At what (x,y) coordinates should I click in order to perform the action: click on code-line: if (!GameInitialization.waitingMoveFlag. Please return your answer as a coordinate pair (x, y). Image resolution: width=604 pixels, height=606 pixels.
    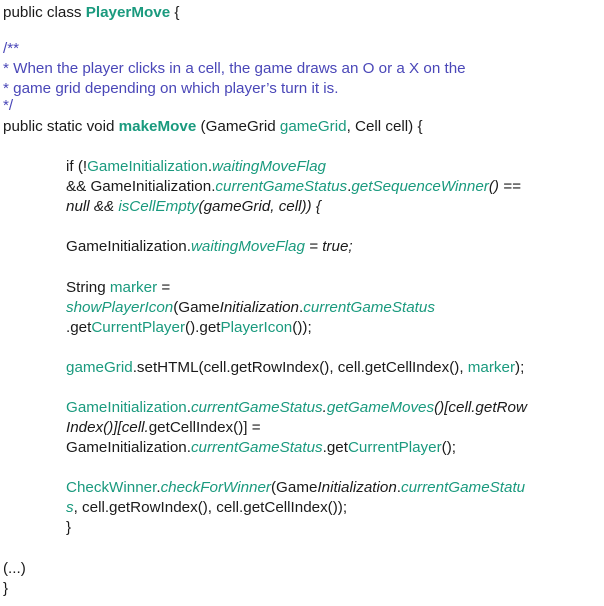
    Looking at the image, I should click on (196, 167).